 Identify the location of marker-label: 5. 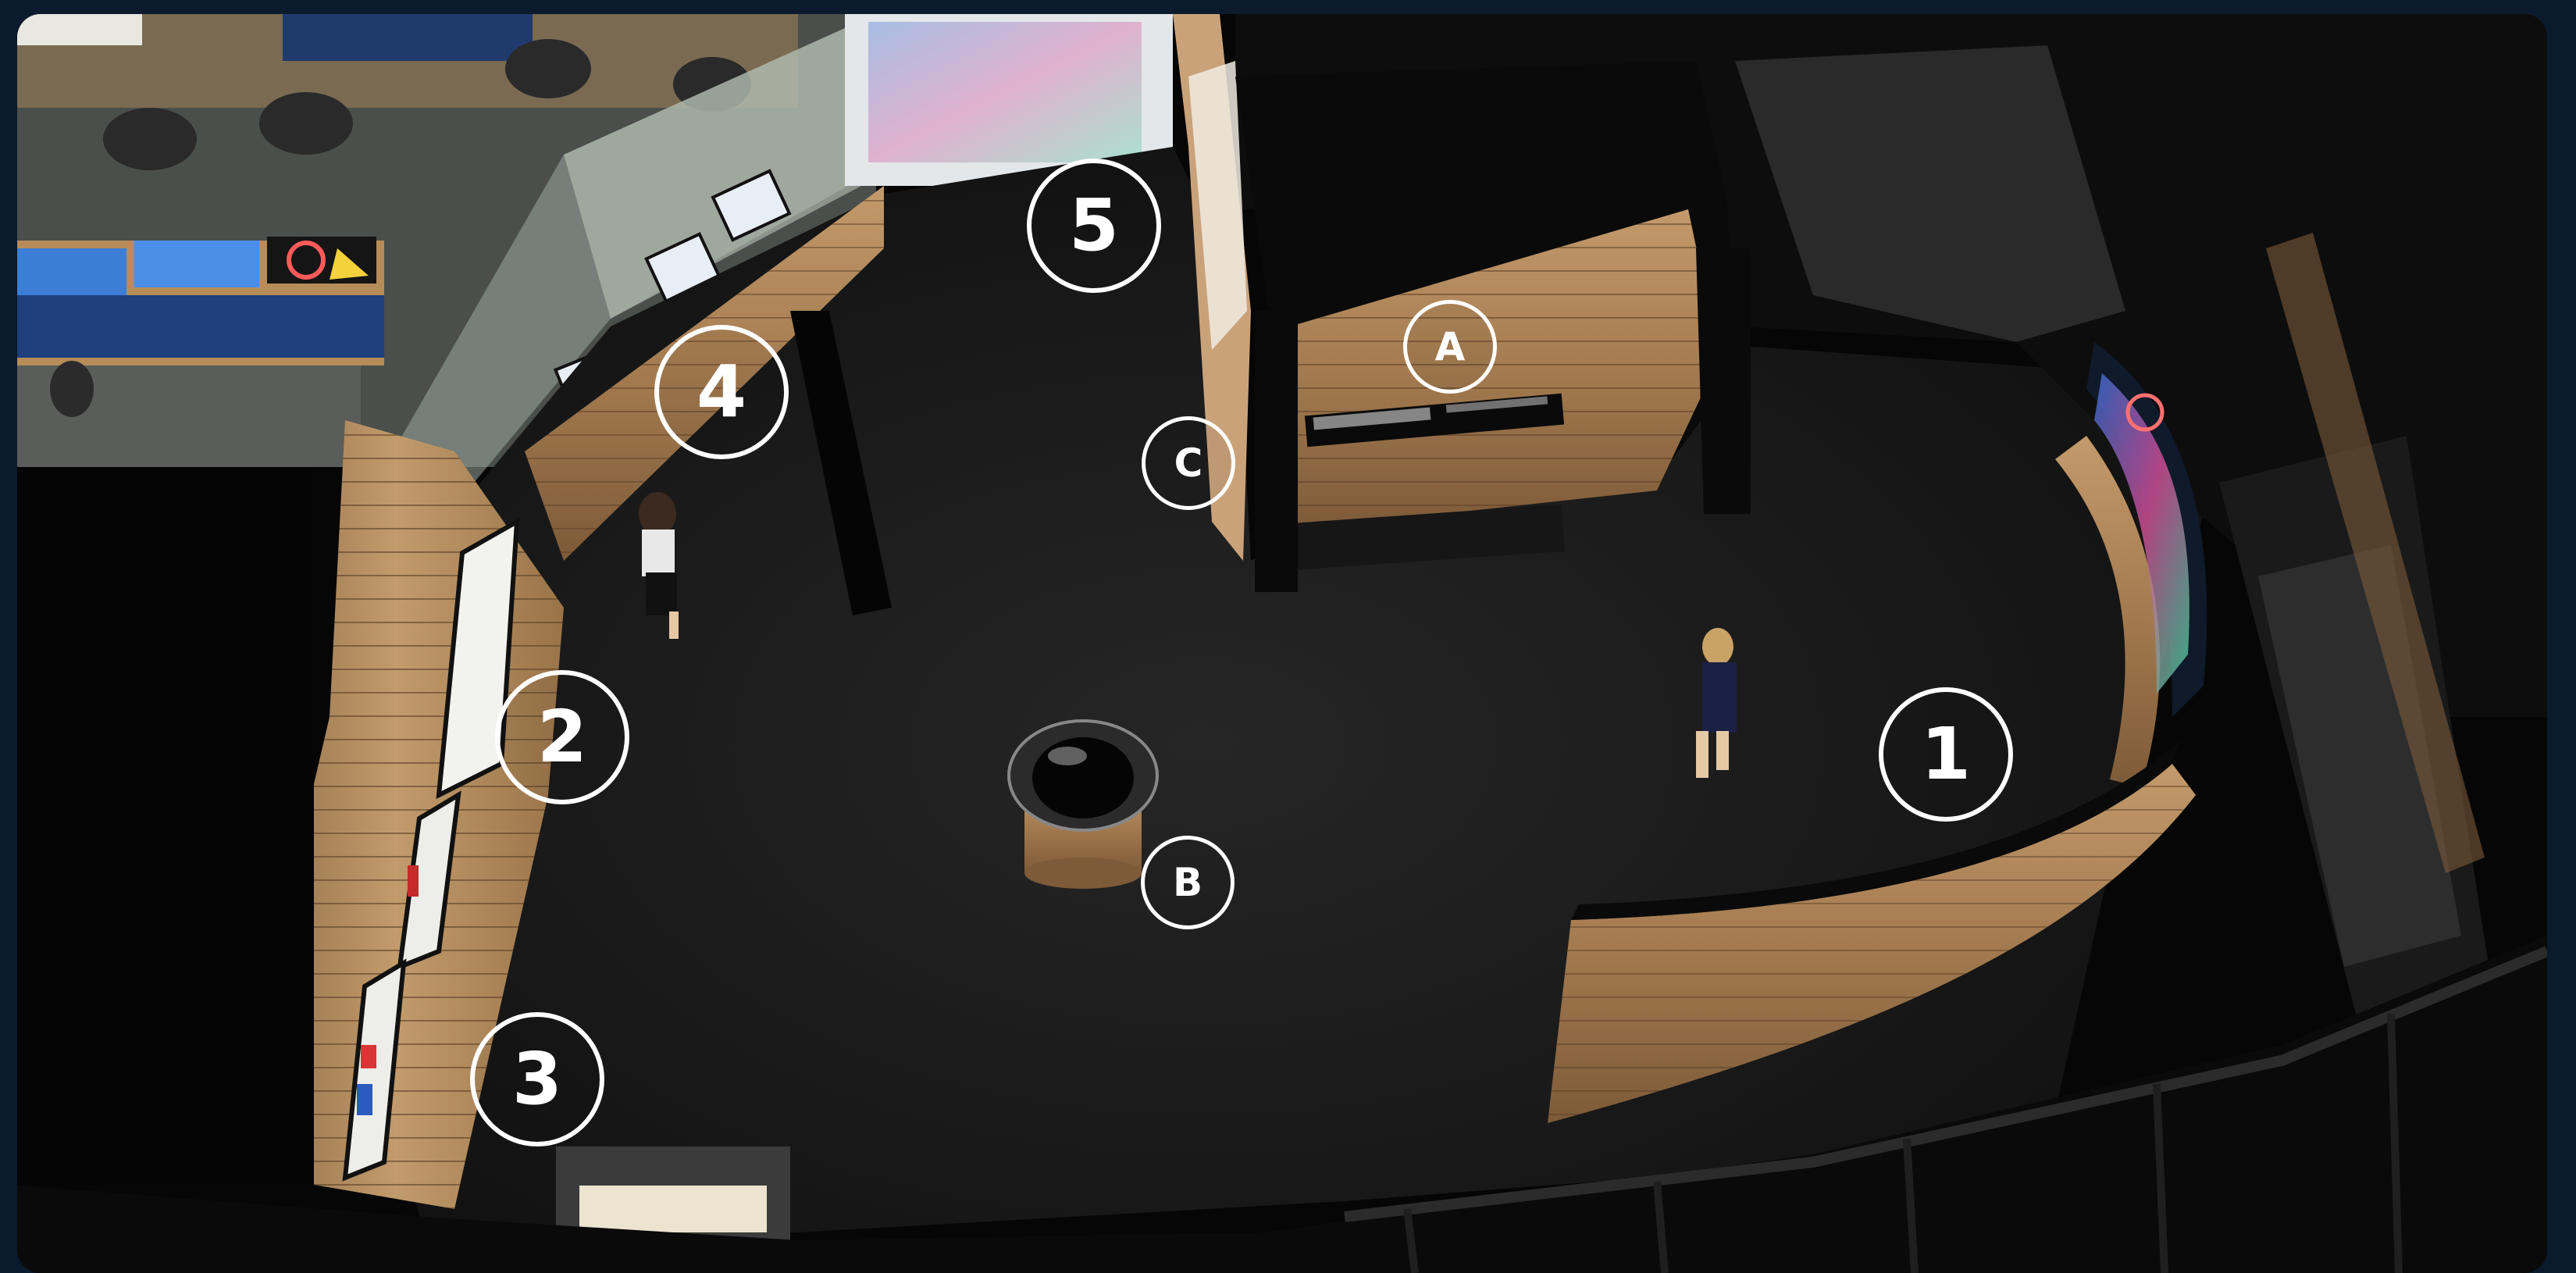
(1093, 226).